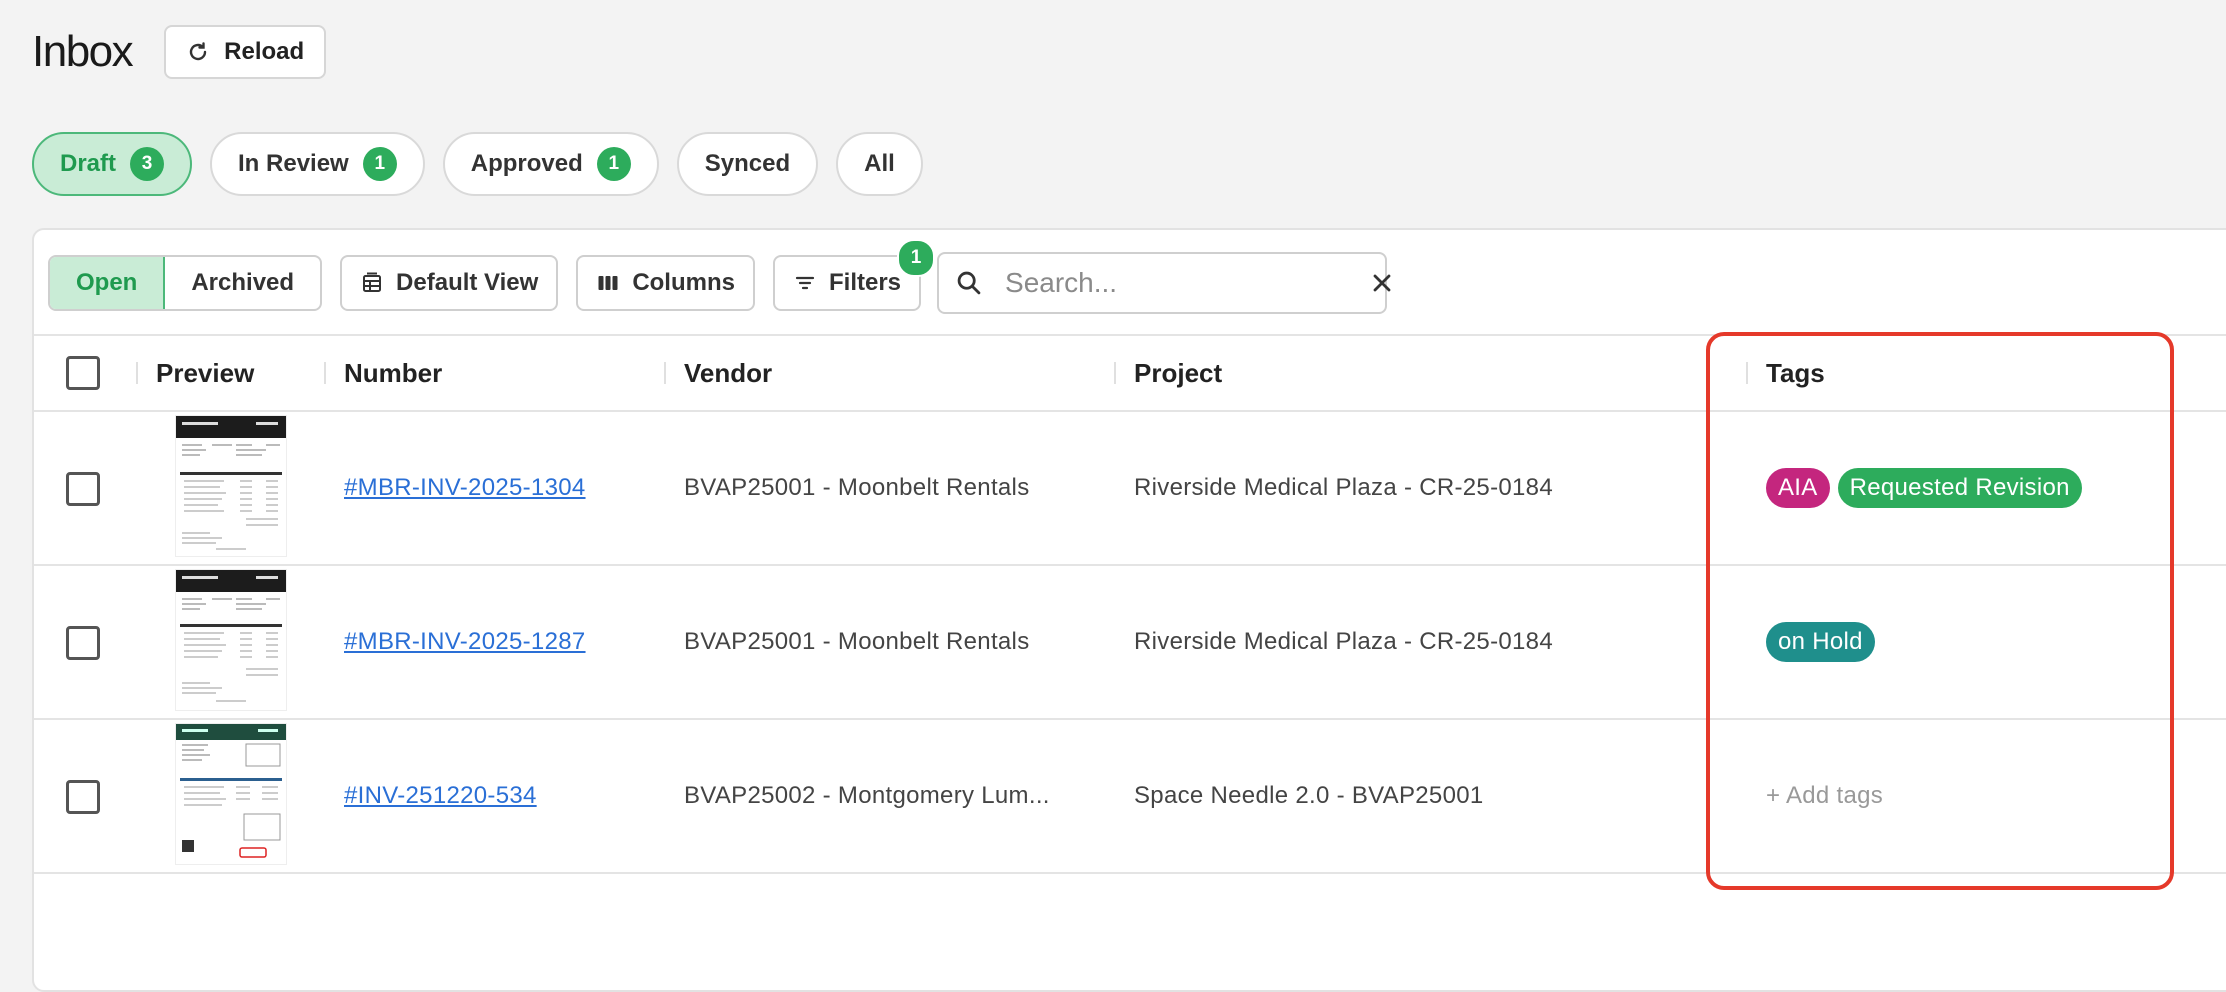 This screenshot has width=2226, height=992. Describe the element at coordinates (264, 51) in the screenshot. I see `reload-label: Reload` at that location.